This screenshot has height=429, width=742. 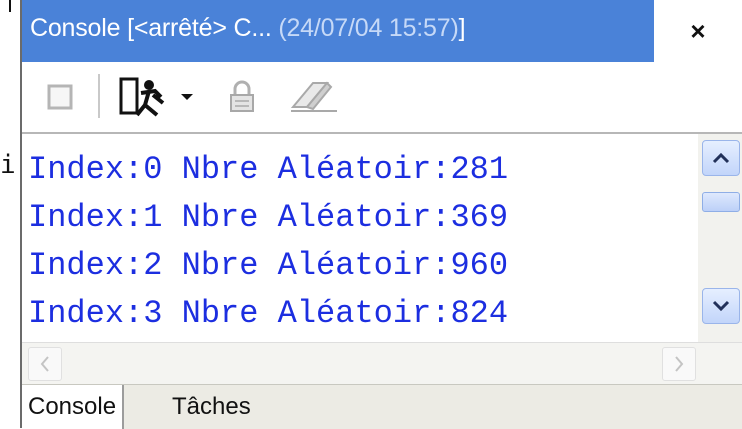 I want to click on chevron-down-icon, so click(x=721, y=306).